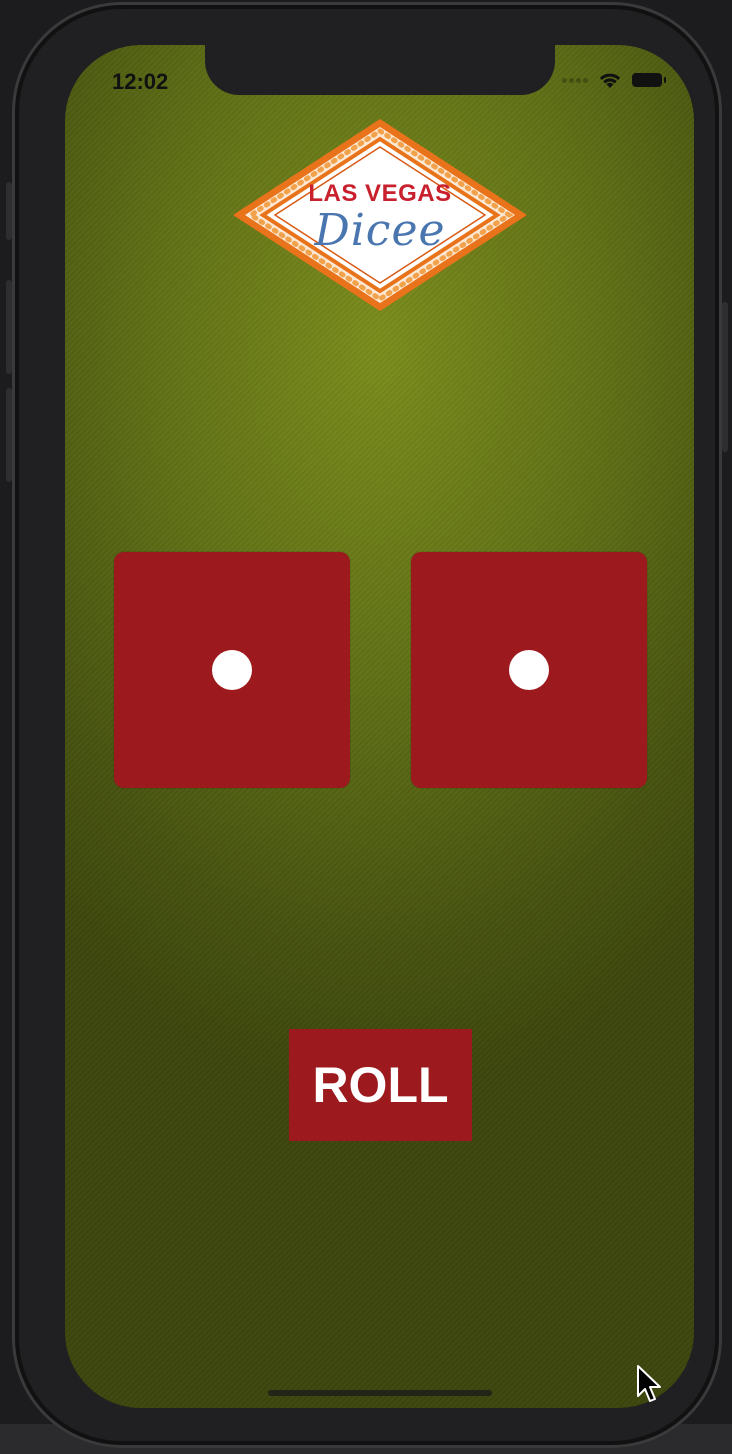 This screenshot has width=732, height=1454. I want to click on battery-icon, so click(649, 80).